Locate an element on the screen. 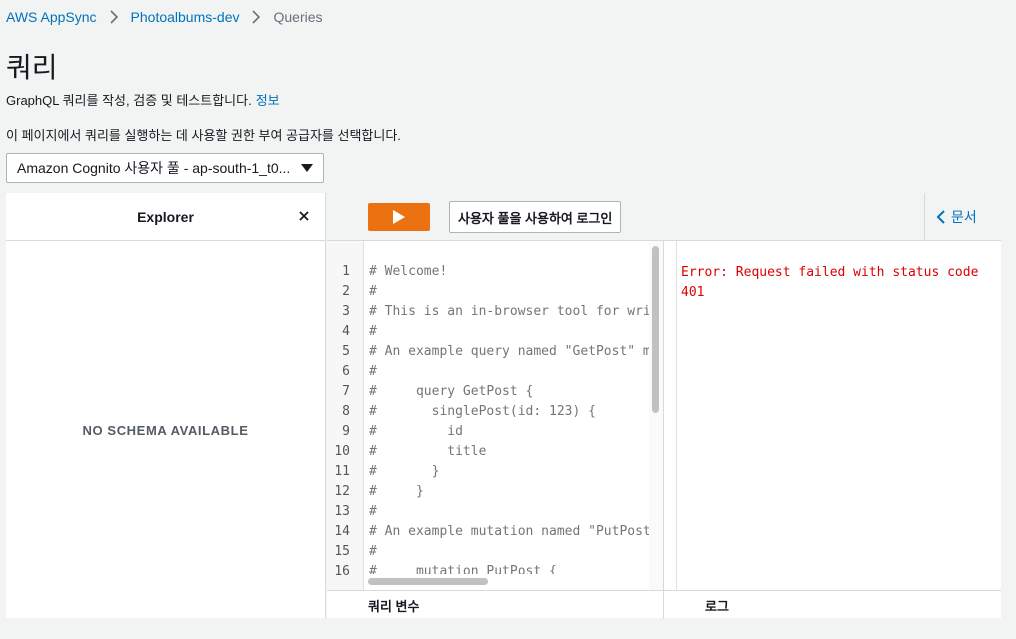  line-number: 14 is located at coordinates (342, 531).